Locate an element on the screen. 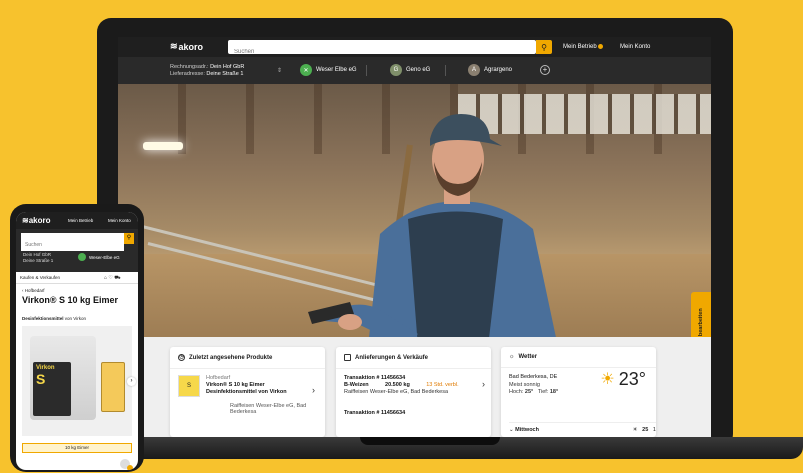 This screenshot has height=473, width=803. chevron-updown-icon: ⇕ is located at coordinates (279, 70).